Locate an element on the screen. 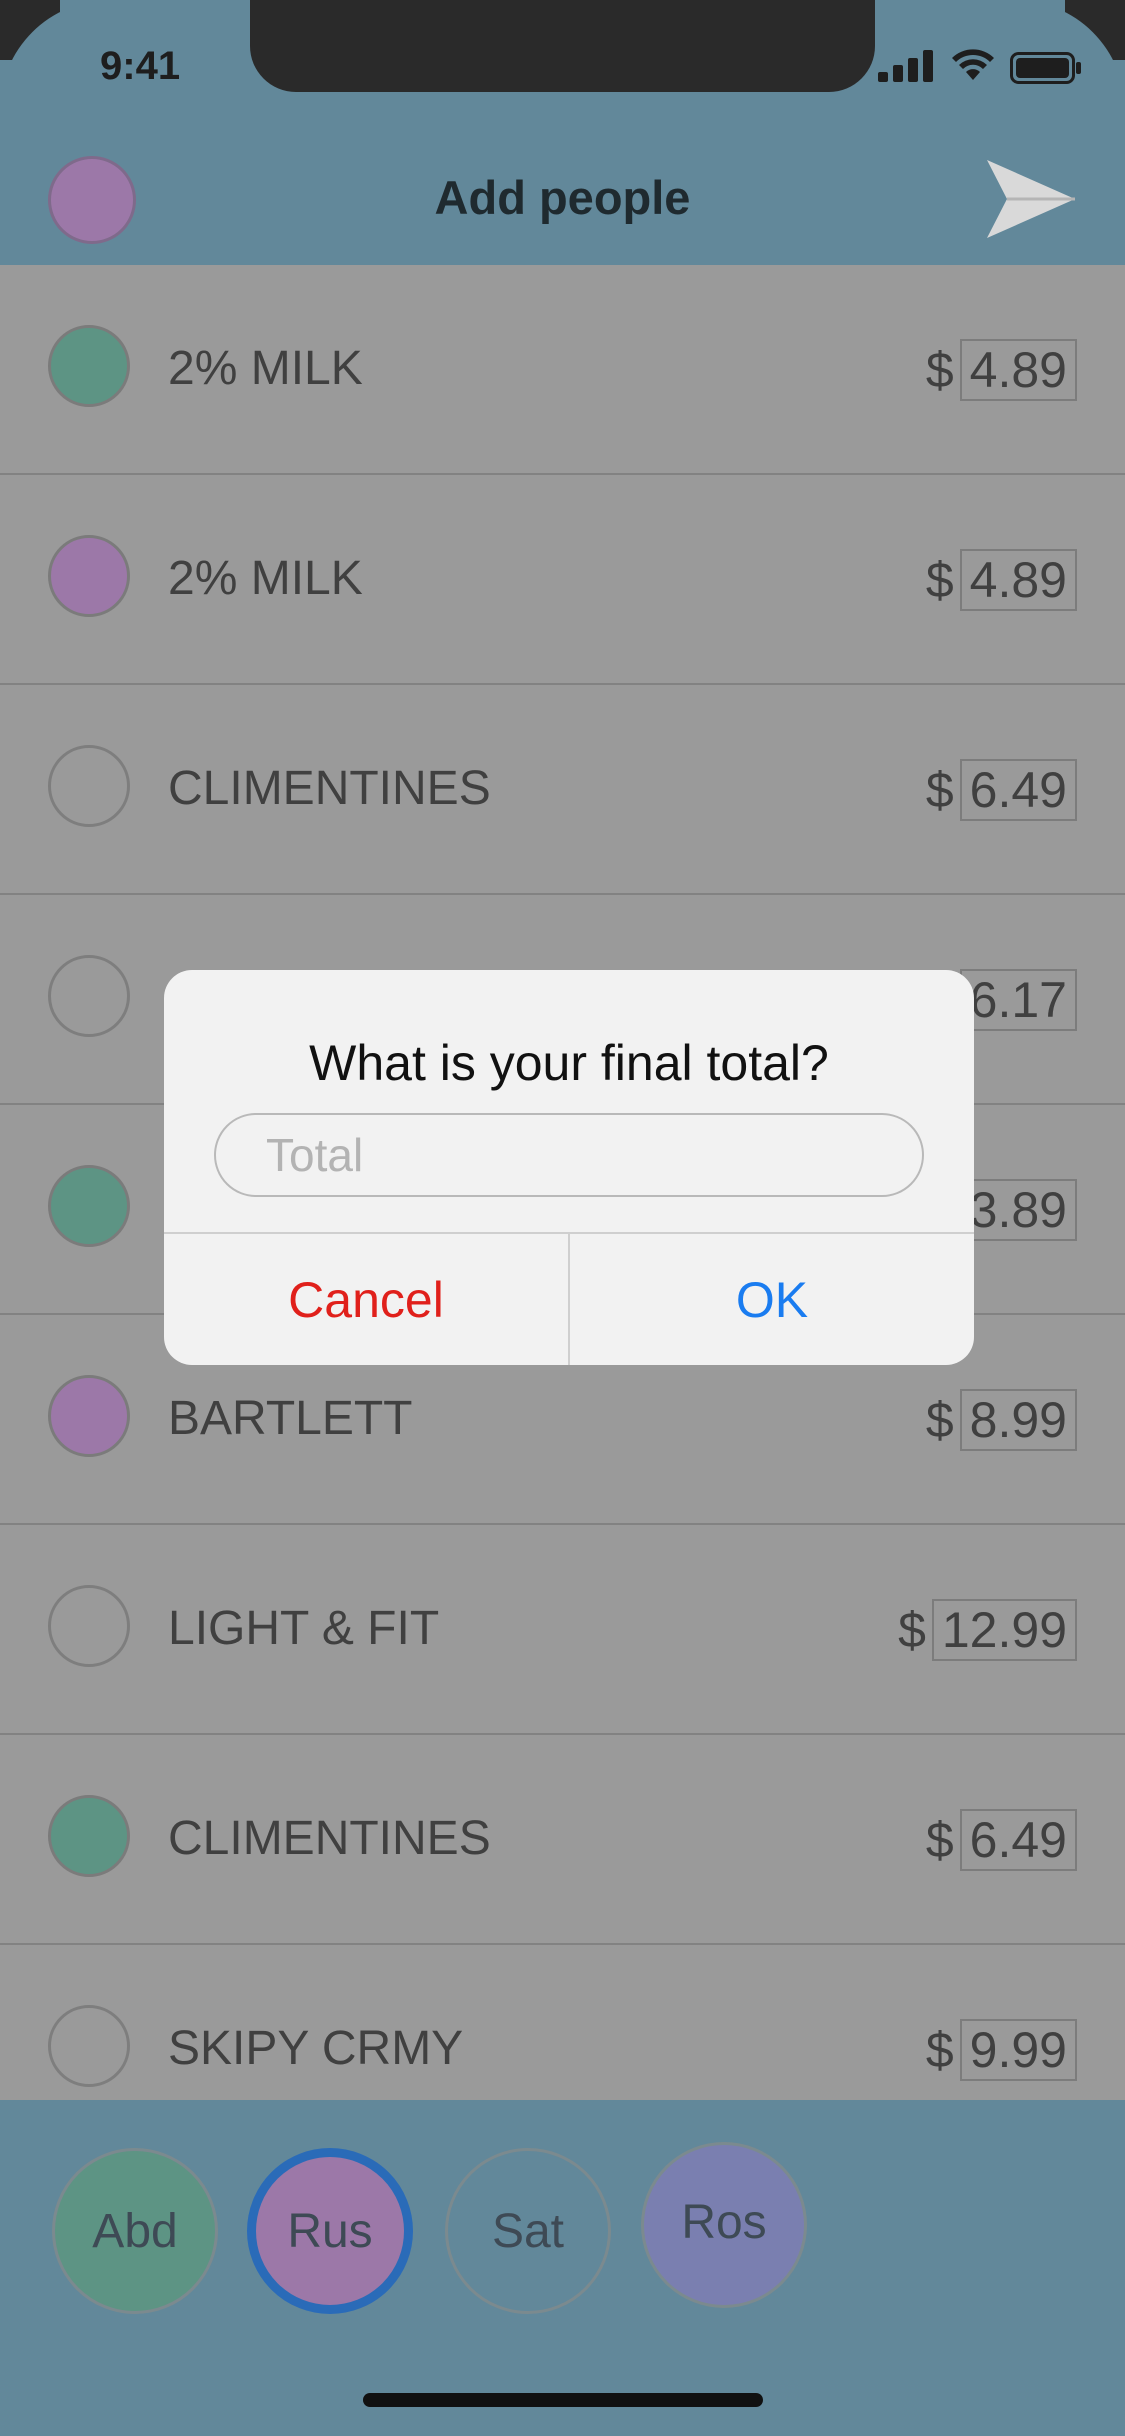 This screenshot has height=2436, width=1125. list-item: LIGHT & FIT $12.99 is located at coordinates (562, 1630).